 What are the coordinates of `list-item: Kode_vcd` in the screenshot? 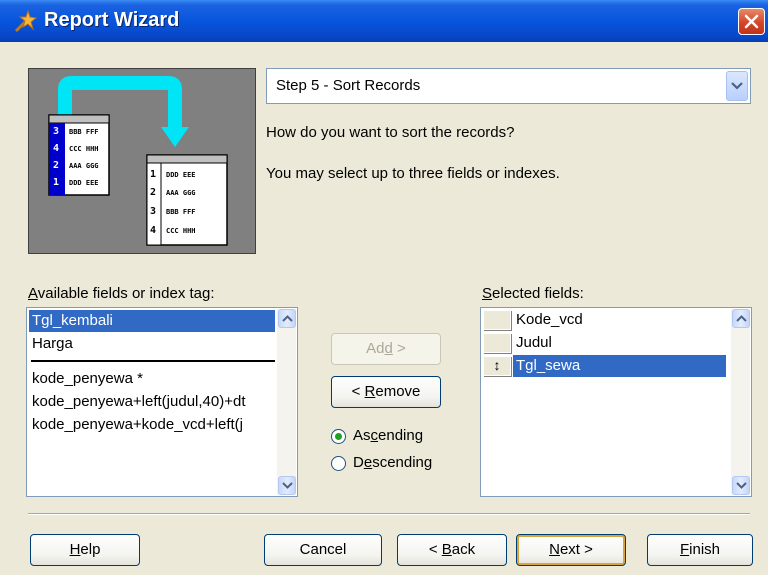 It's located at (619, 320).